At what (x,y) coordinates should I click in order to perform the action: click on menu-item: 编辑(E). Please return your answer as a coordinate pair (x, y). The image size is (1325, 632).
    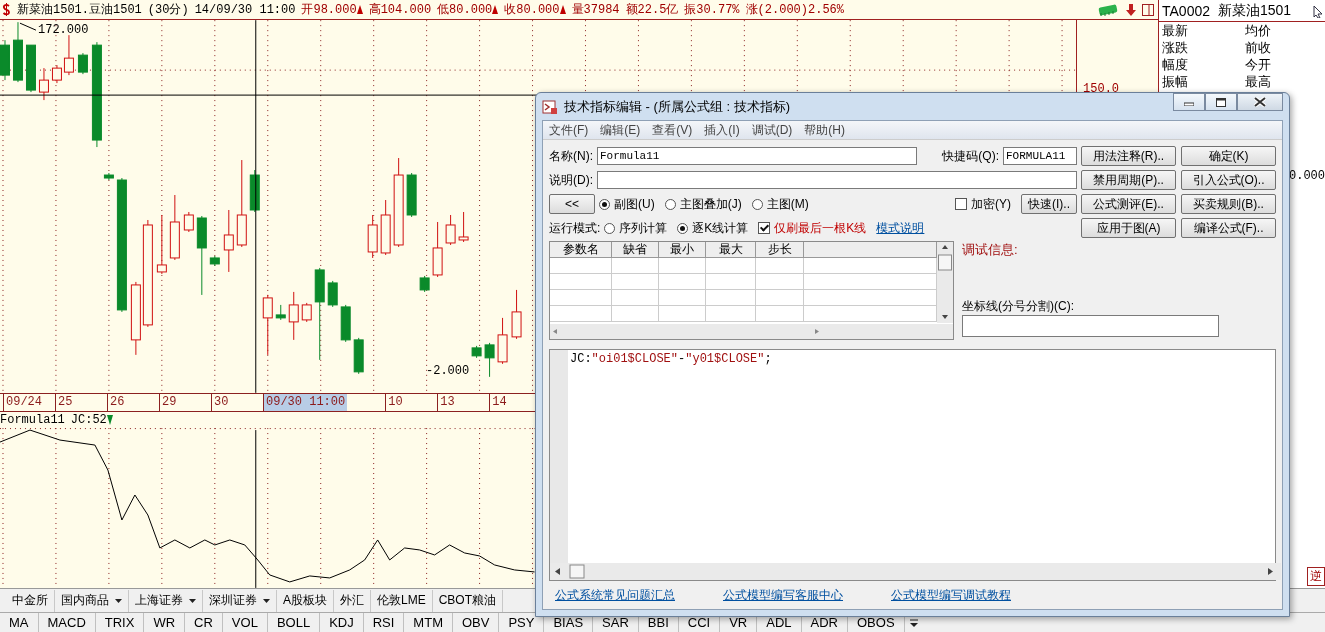
    Looking at the image, I should click on (620, 130).